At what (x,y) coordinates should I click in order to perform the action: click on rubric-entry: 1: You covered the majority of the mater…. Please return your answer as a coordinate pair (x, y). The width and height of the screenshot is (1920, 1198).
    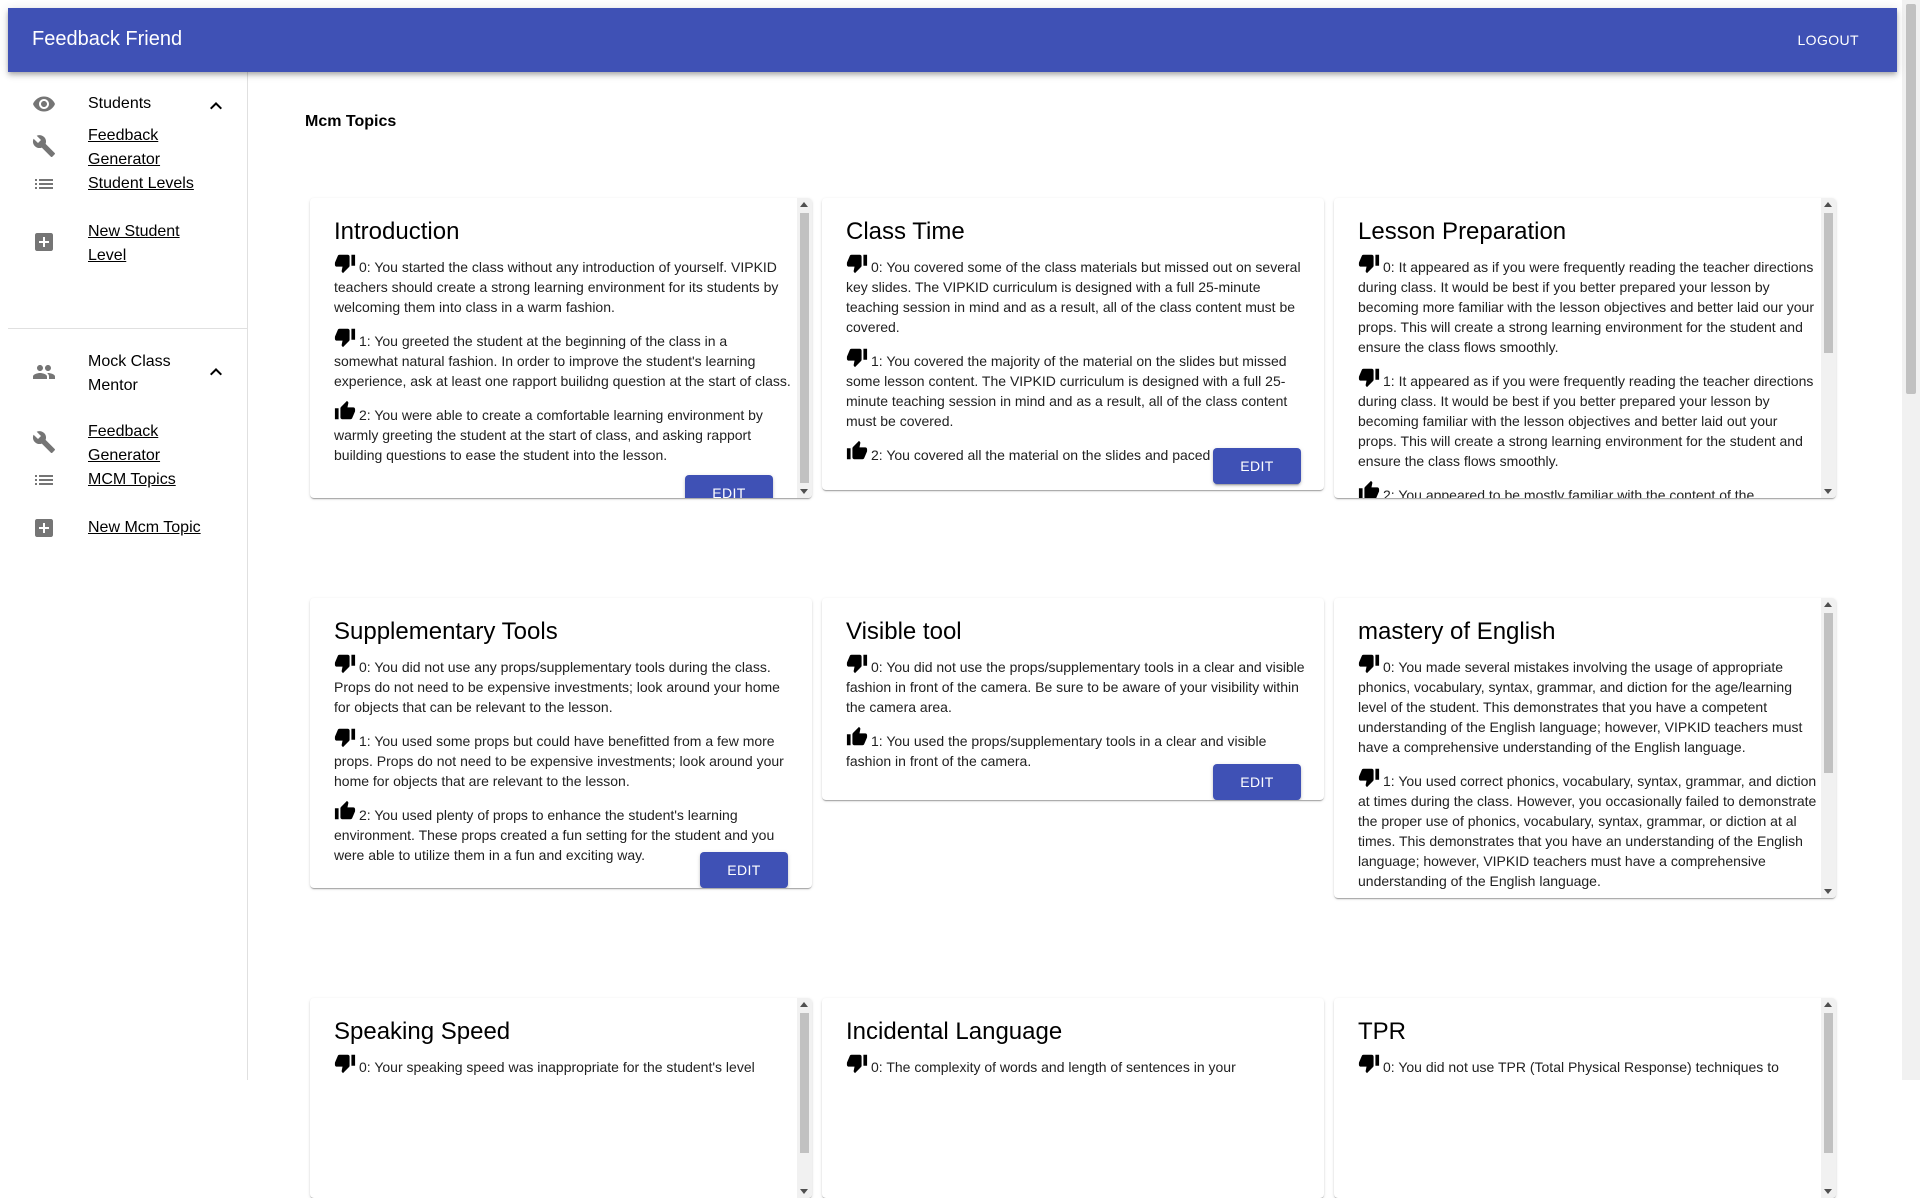
    Looking at the image, I should click on (1076, 388).